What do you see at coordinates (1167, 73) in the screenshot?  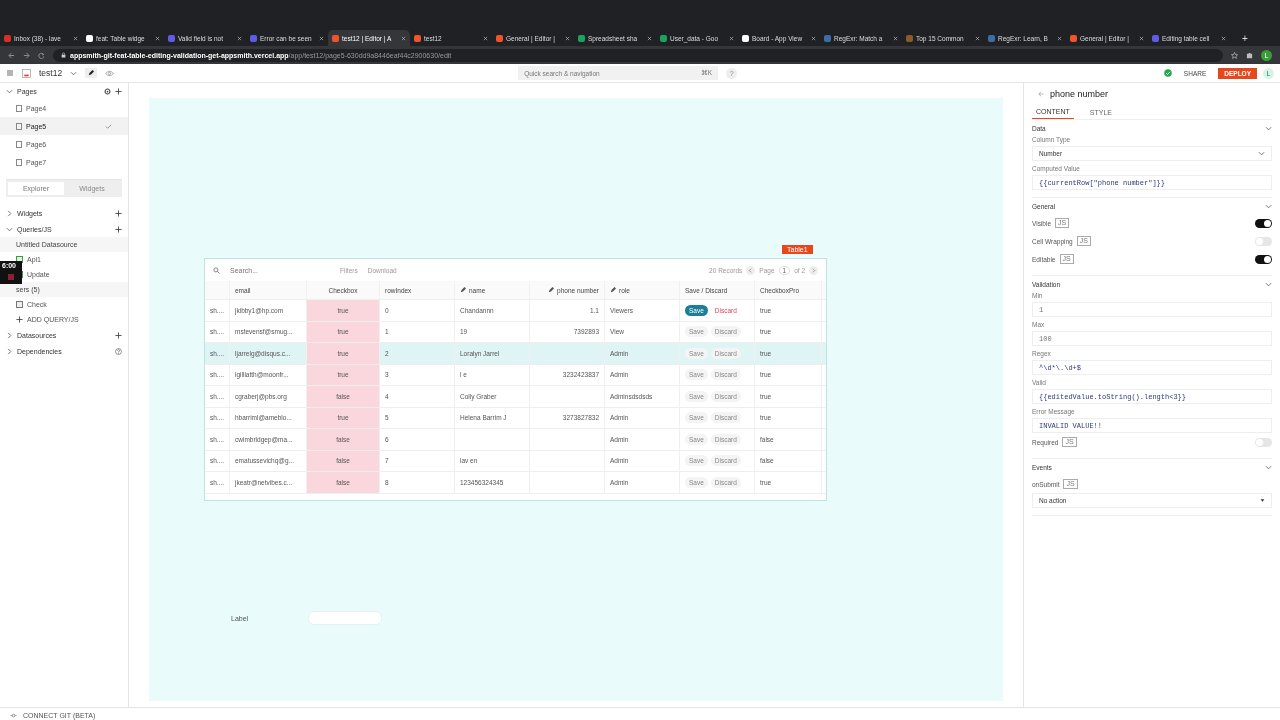 I see `check-circle-icon` at bounding box center [1167, 73].